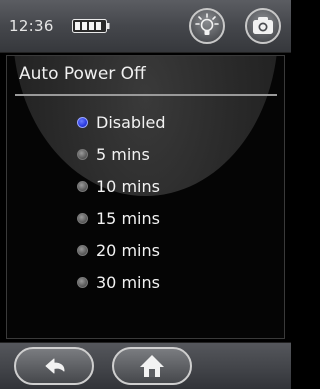 Image resolution: width=320 pixels, height=389 pixels. I want to click on flash-button, so click(207, 26).